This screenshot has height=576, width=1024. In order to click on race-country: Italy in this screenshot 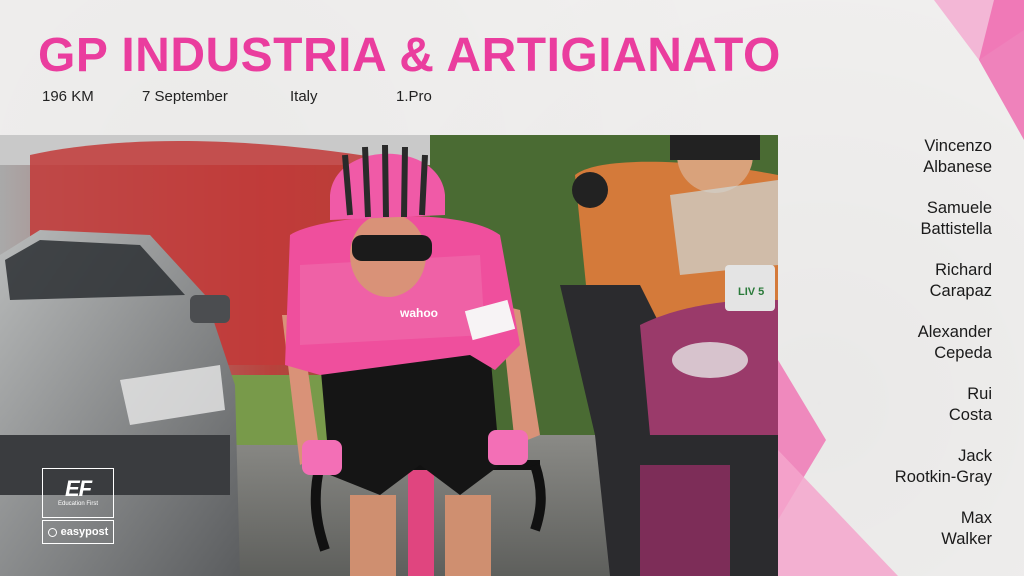, I will do `click(304, 96)`.